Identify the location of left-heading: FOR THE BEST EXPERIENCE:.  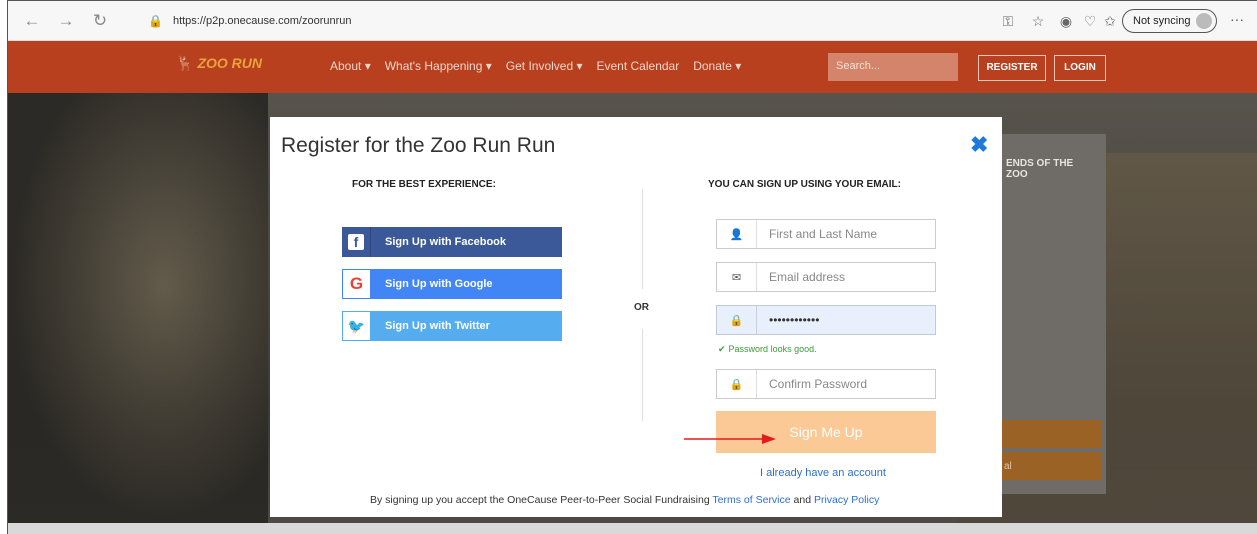
(424, 184).